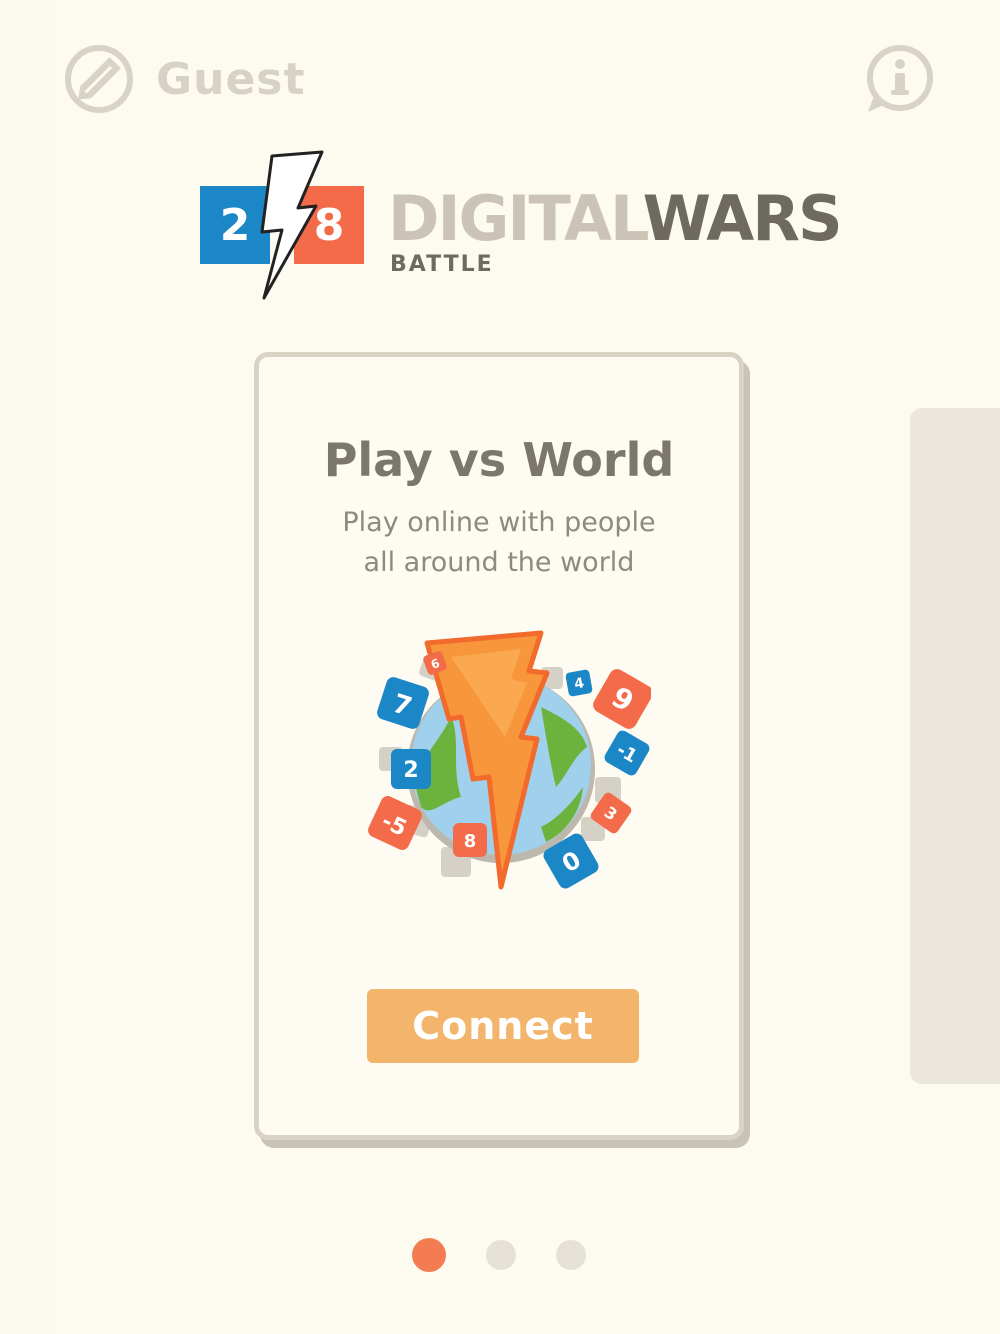 The width and height of the screenshot is (1000, 1334). Describe the element at coordinates (410, 770) in the screenshot. I see `tile-label: 2` at that location.